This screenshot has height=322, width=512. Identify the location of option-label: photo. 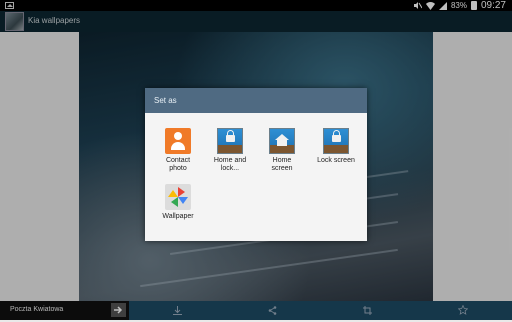
(178, 168).